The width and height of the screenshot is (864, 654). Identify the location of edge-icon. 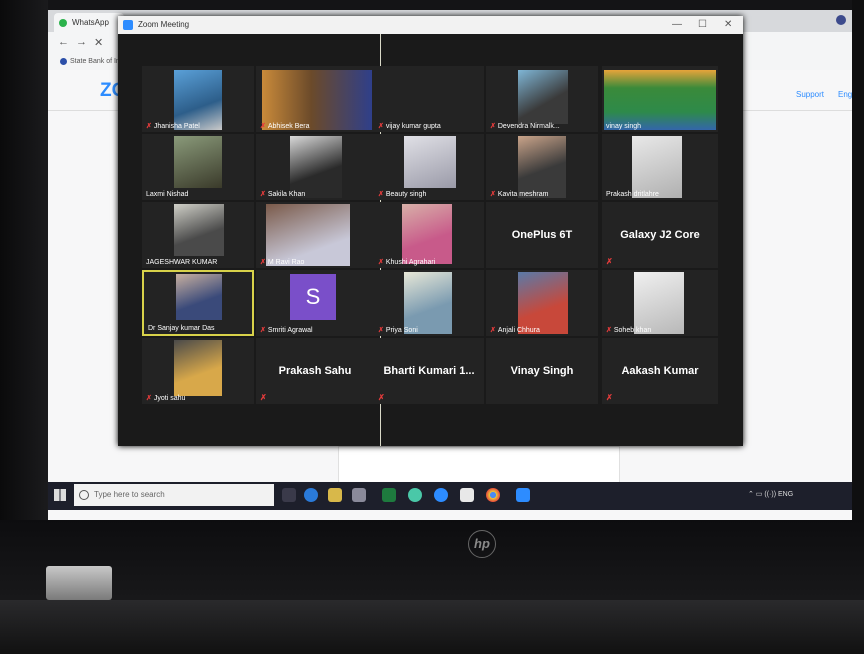
(311, 495).